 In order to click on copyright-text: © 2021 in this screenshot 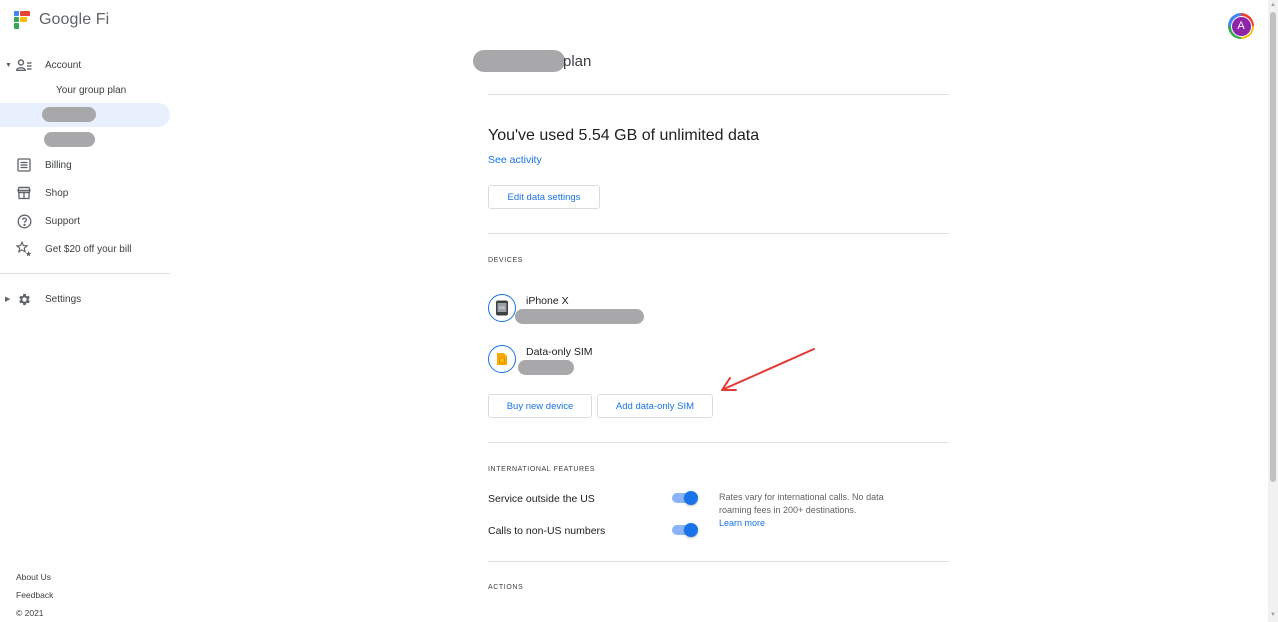, I will do `click(30, 613)`.